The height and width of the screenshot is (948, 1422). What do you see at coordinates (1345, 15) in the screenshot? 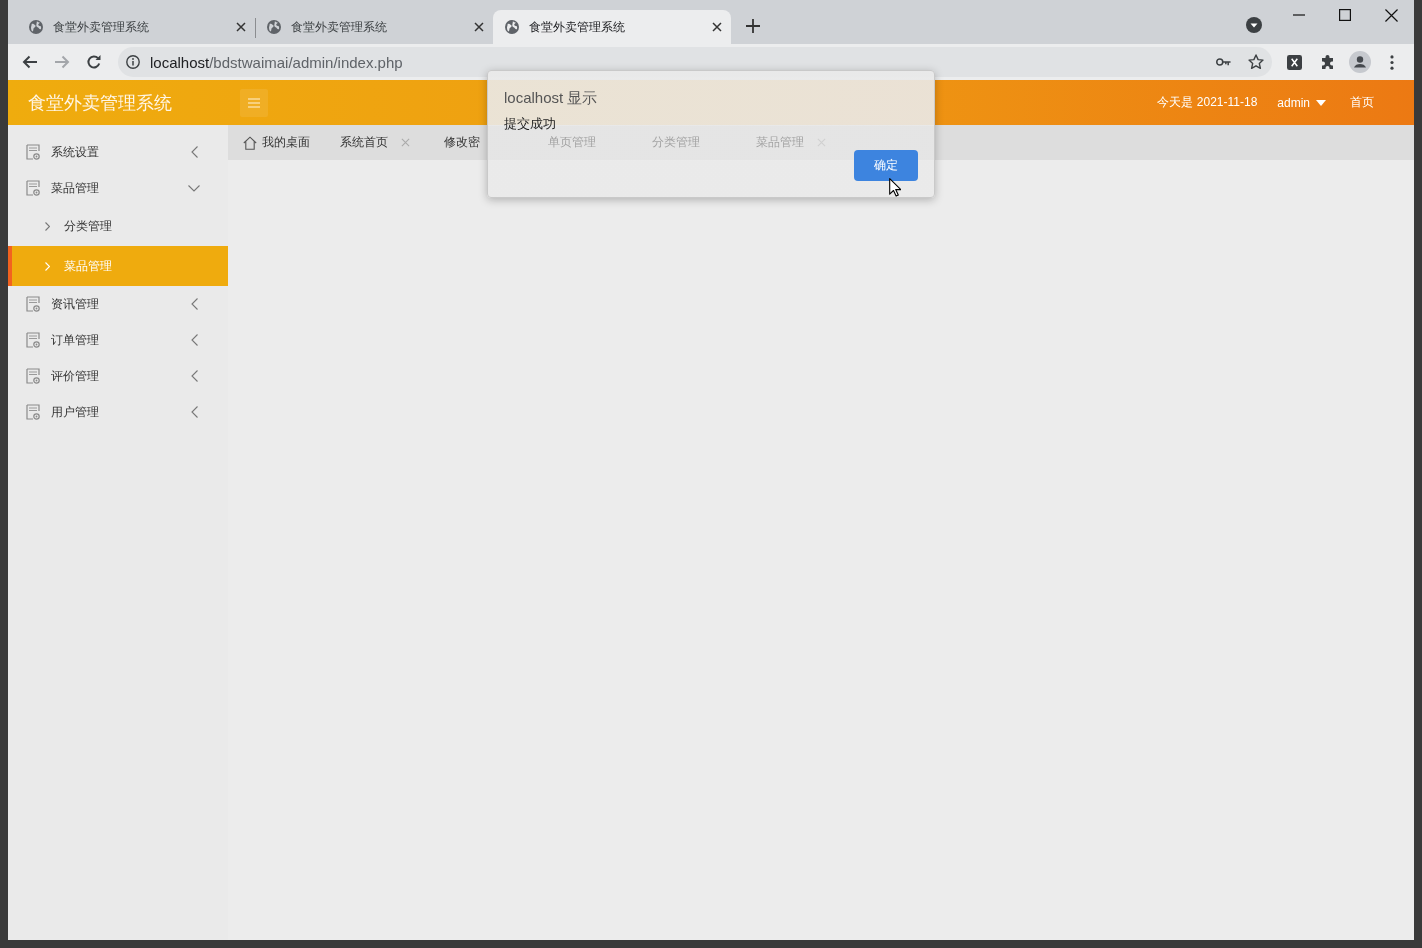
I see `maximize-icon` at bounding box center [1345, 15].